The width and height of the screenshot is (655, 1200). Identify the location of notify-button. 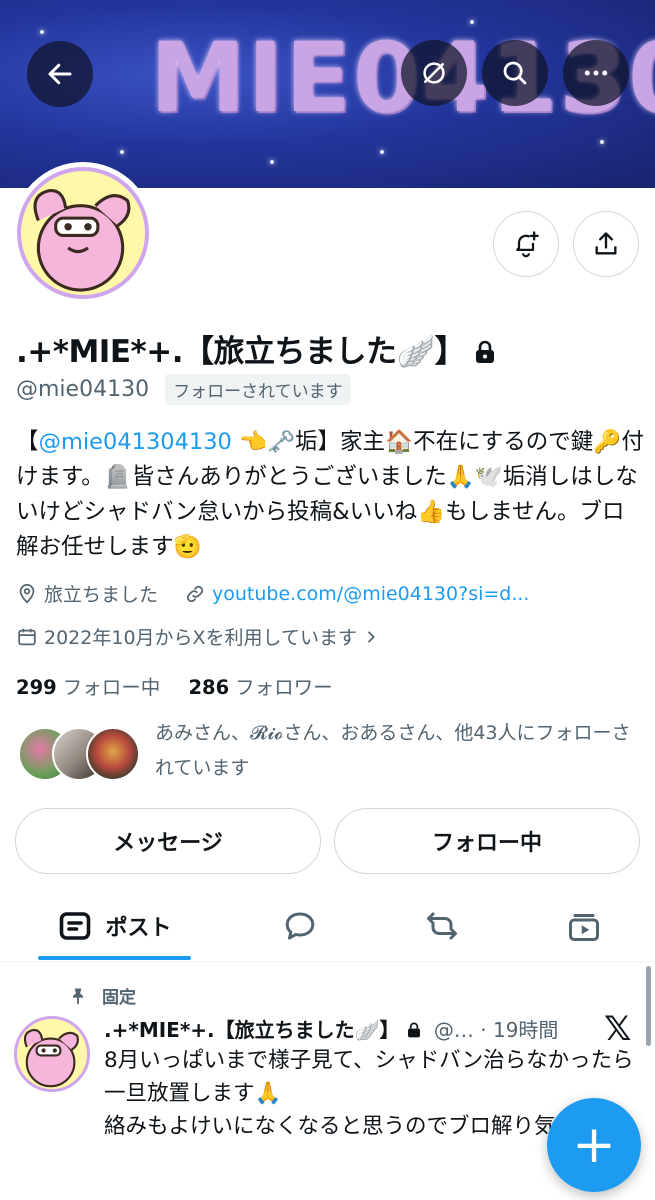
(526, 244).